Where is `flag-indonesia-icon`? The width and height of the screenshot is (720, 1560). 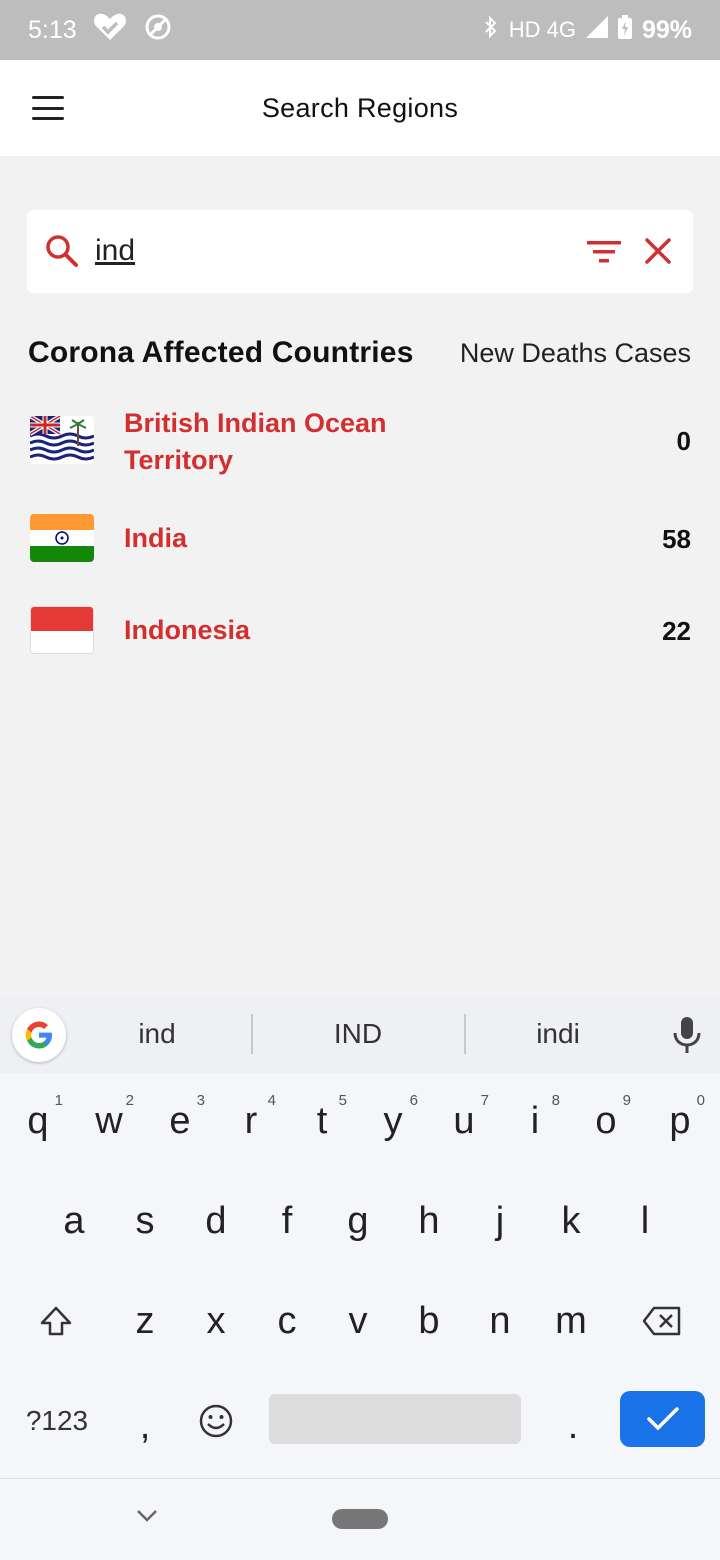
flag-indonesia-icon is located at coordinates (62, 630).